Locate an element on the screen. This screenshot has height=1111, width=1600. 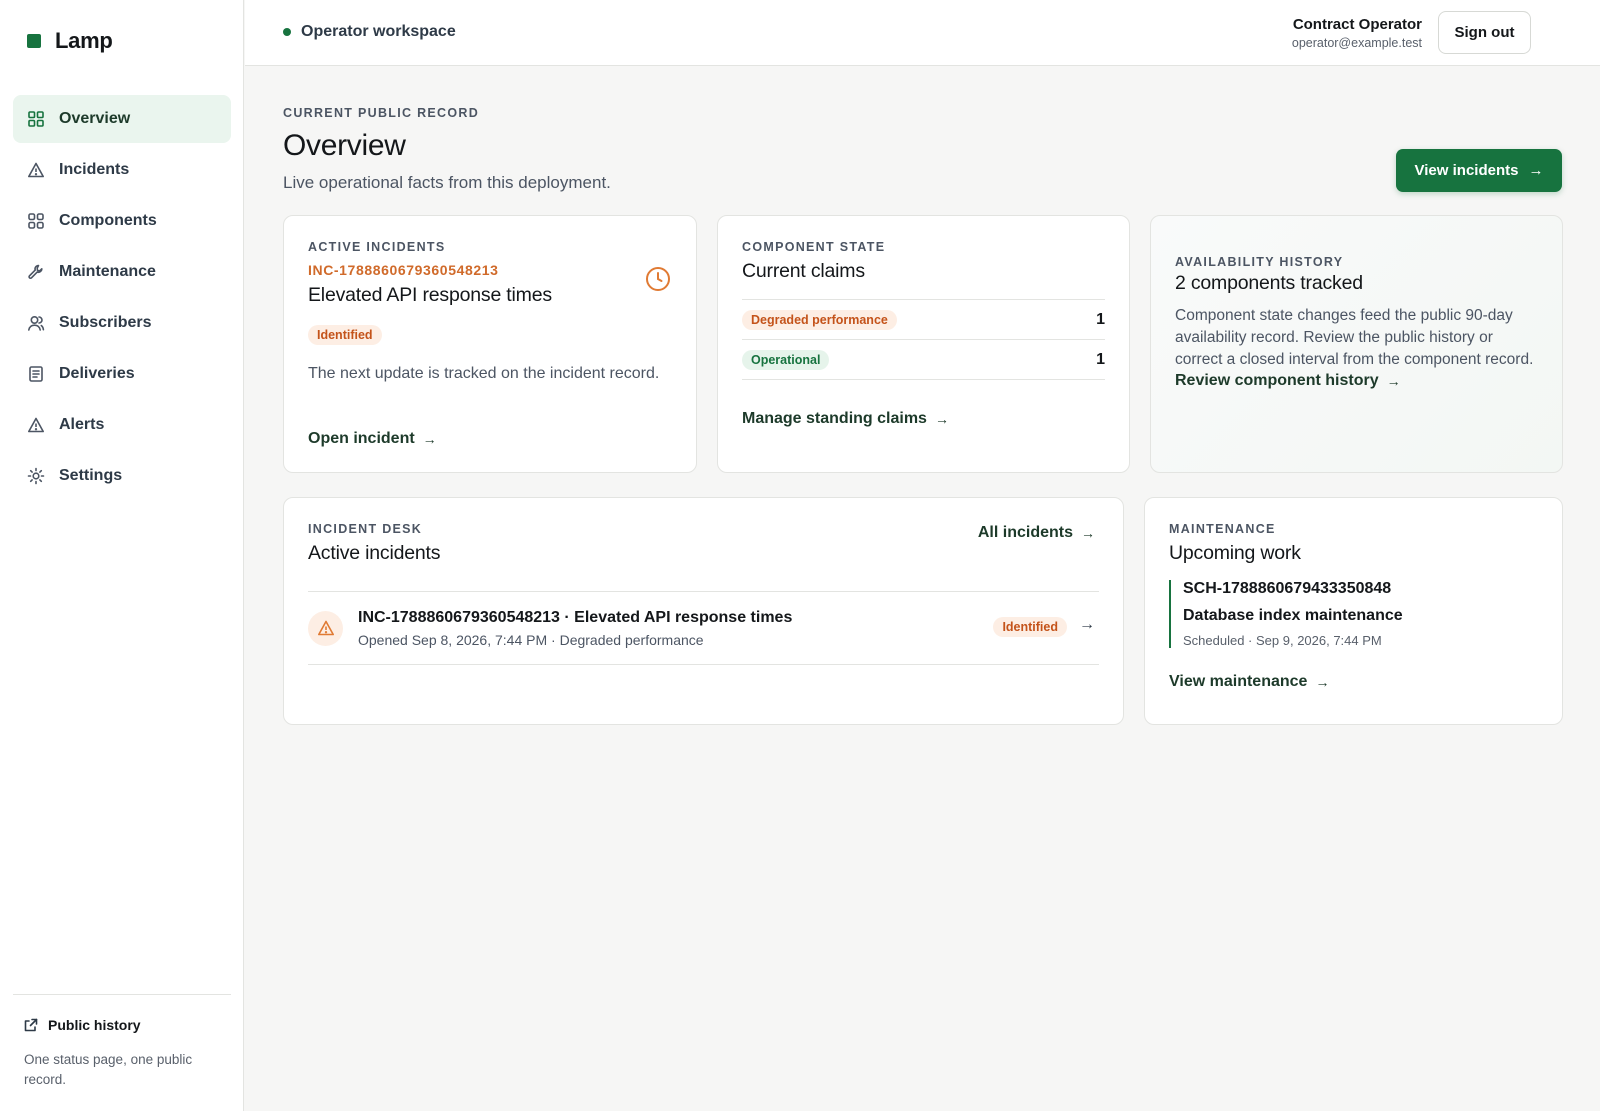
sidebar-item-label: Deliveries is located at coordinates (97, 373).